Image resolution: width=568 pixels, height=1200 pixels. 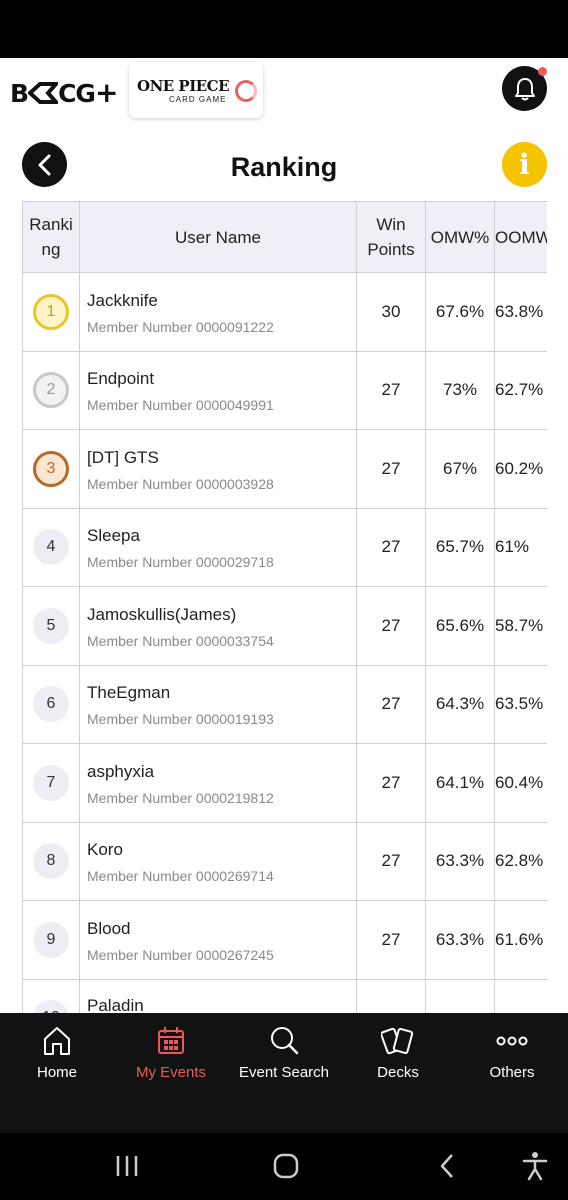 I want to click on rank-cell: 7, so click(x=51, y=783).